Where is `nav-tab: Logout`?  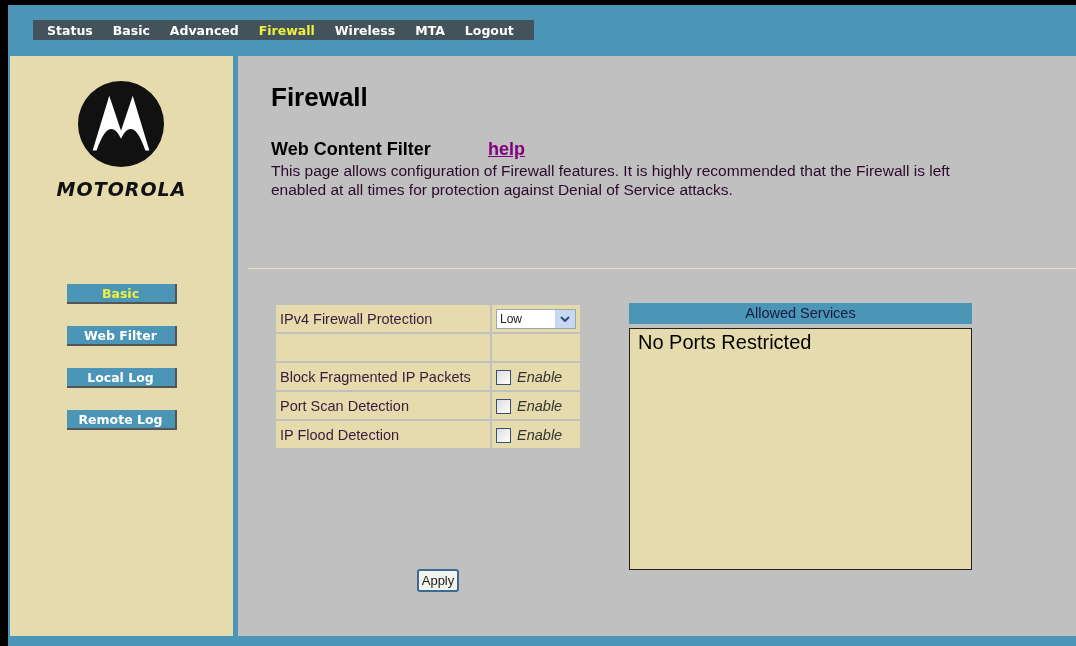
nav-tab: Logout is located at coordinates (489, 30).